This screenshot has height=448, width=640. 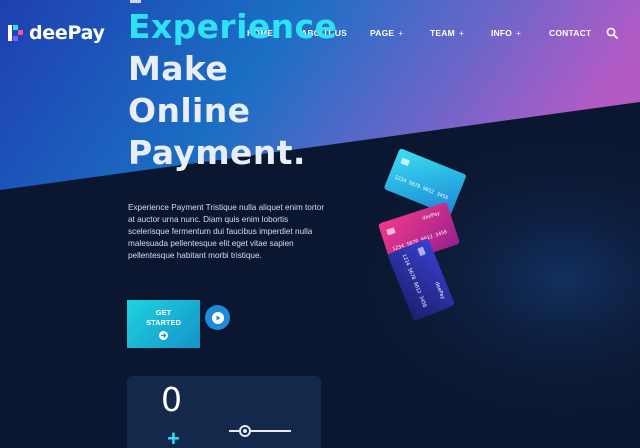 I want to click on play-icon, so click(x=217, y=317).